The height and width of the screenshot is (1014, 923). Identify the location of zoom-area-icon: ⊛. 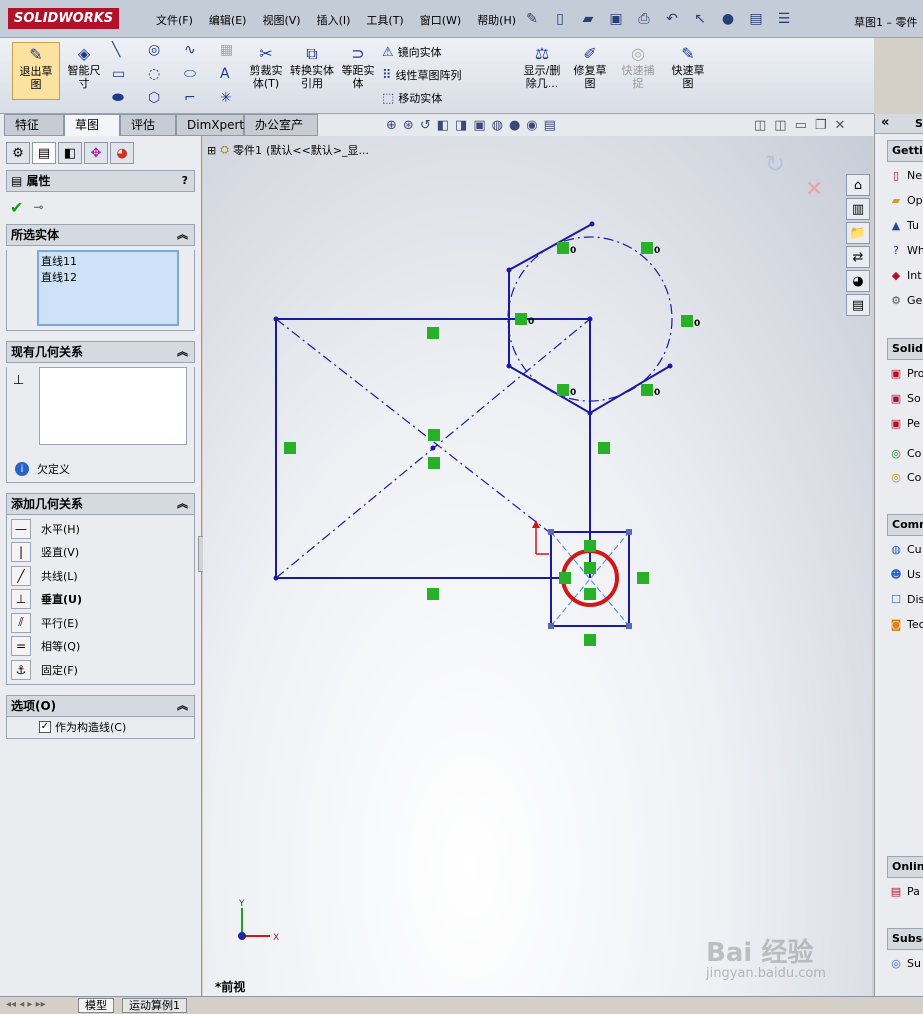
(408, 125).